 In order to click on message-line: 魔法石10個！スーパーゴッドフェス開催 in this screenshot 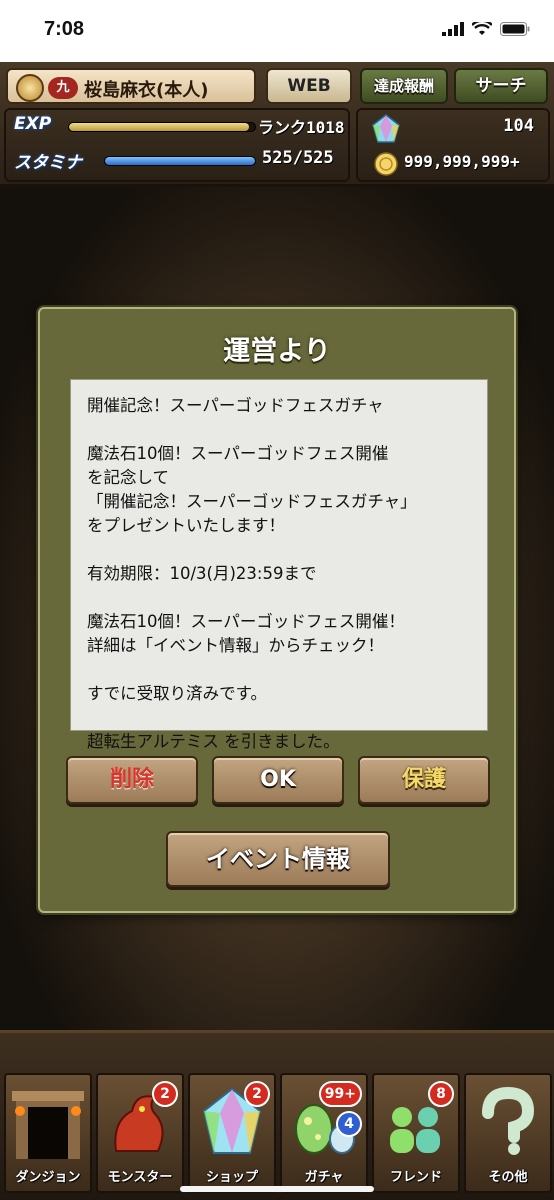, I will do `click(238, 453)`.